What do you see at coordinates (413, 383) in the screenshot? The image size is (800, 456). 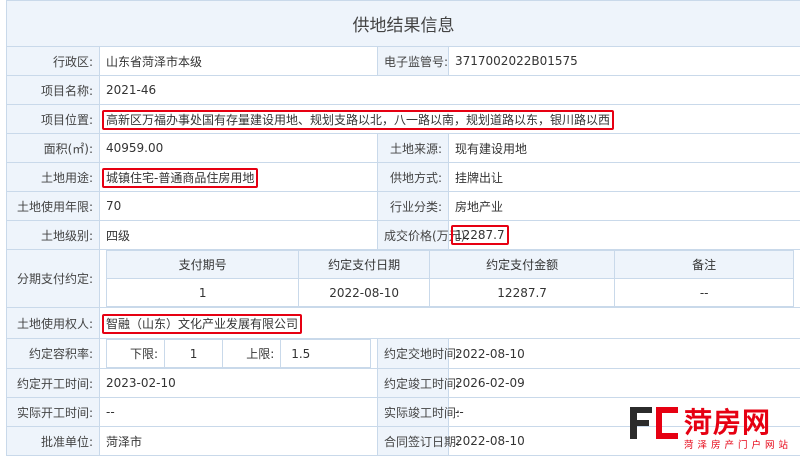 I see `finish-label: 约定竣工时间:` at bounding box center [413, 383].